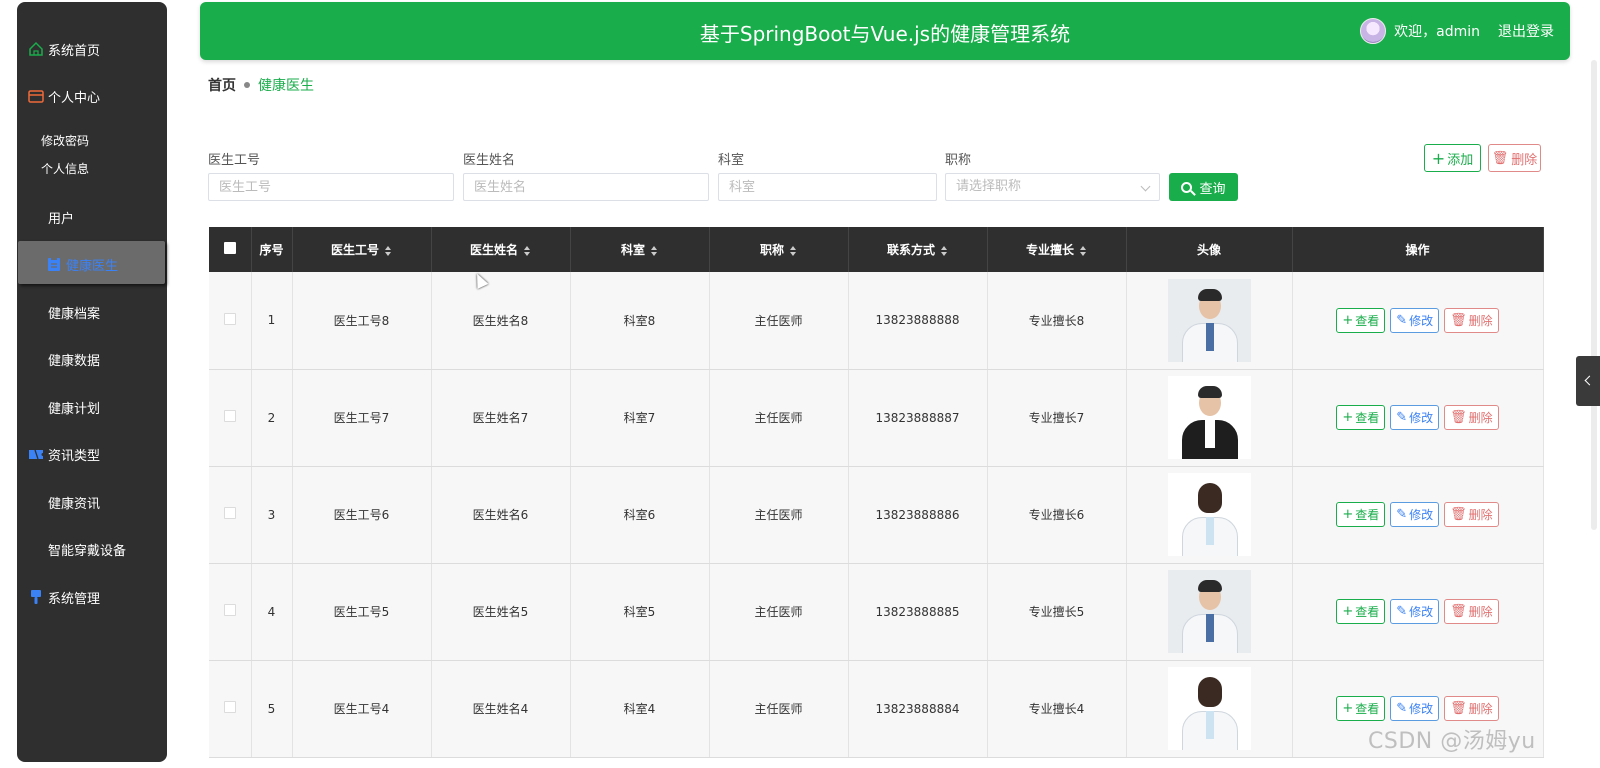 The height and width of the screenshot is (768, 1600). Describe the element at coordinates (64, 49) in the screenshot. I see `sidebar-item-home: 系统首页` at that location.